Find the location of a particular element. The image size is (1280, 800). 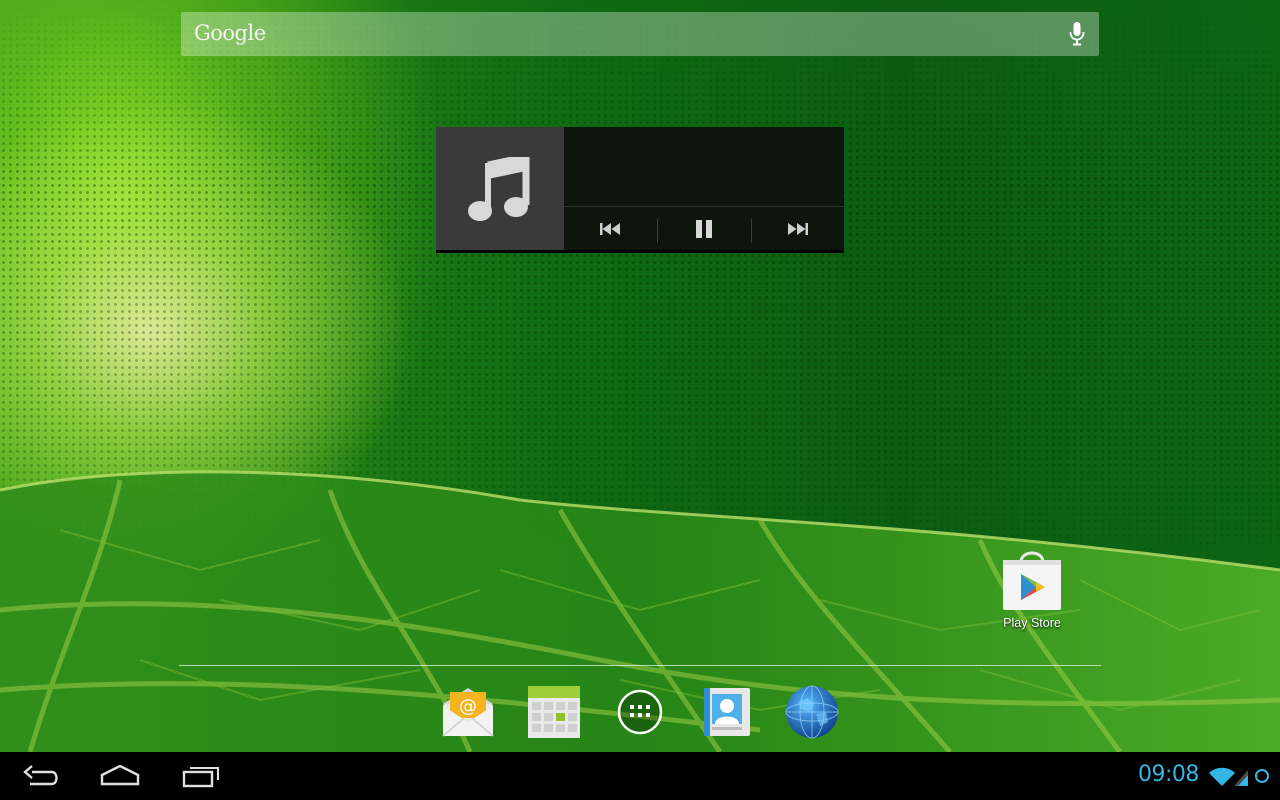

music-widget is located at coordinates (640, 188).